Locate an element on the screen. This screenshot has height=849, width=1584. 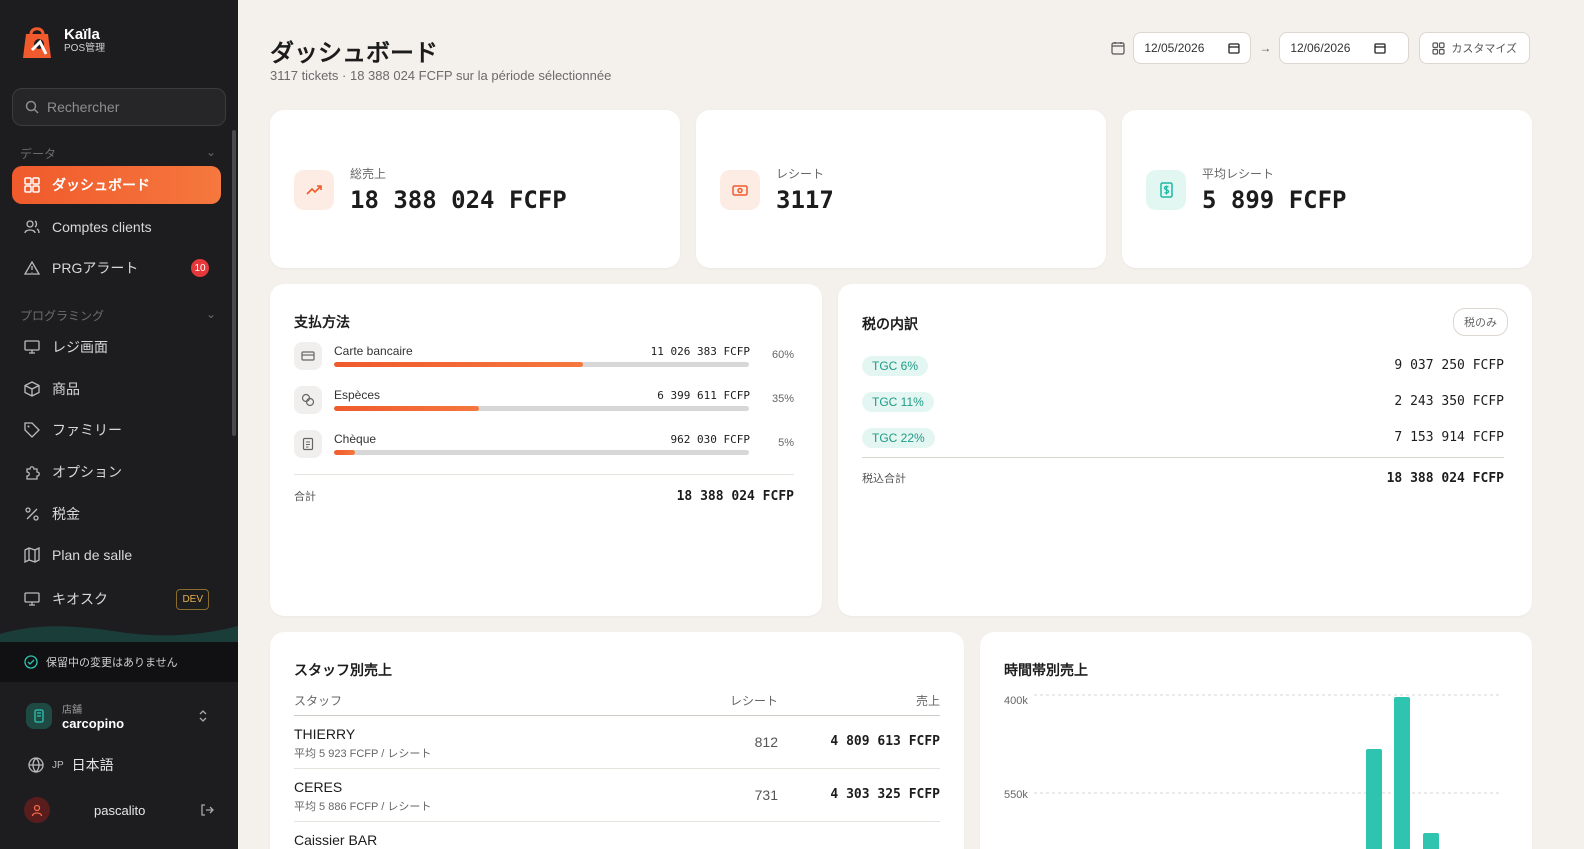
date-range: 12/05/2026 → 12/06/2026 カスタマイズ is located at coordinates (1320, 48).